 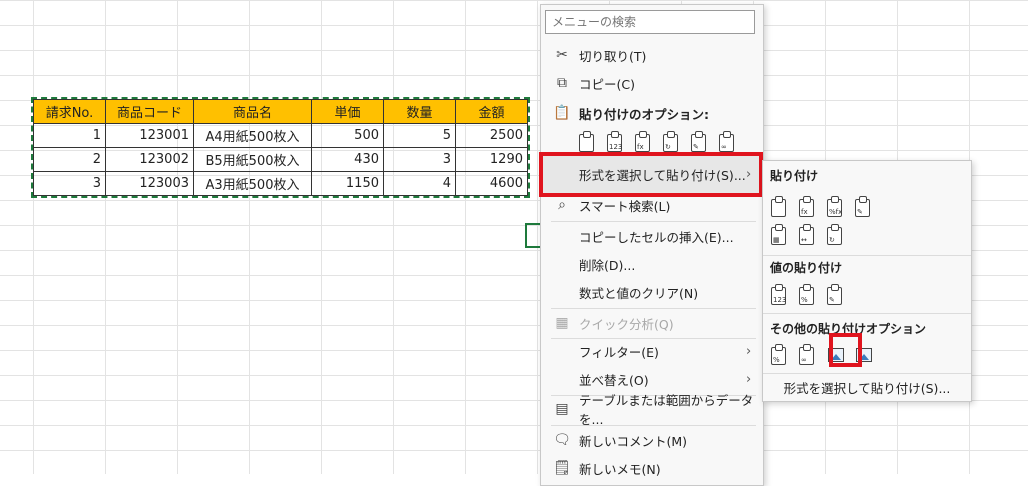 I want to click on menu-item-new-note: 🗒 新しいメモ(N), so click(x=652, y=468).